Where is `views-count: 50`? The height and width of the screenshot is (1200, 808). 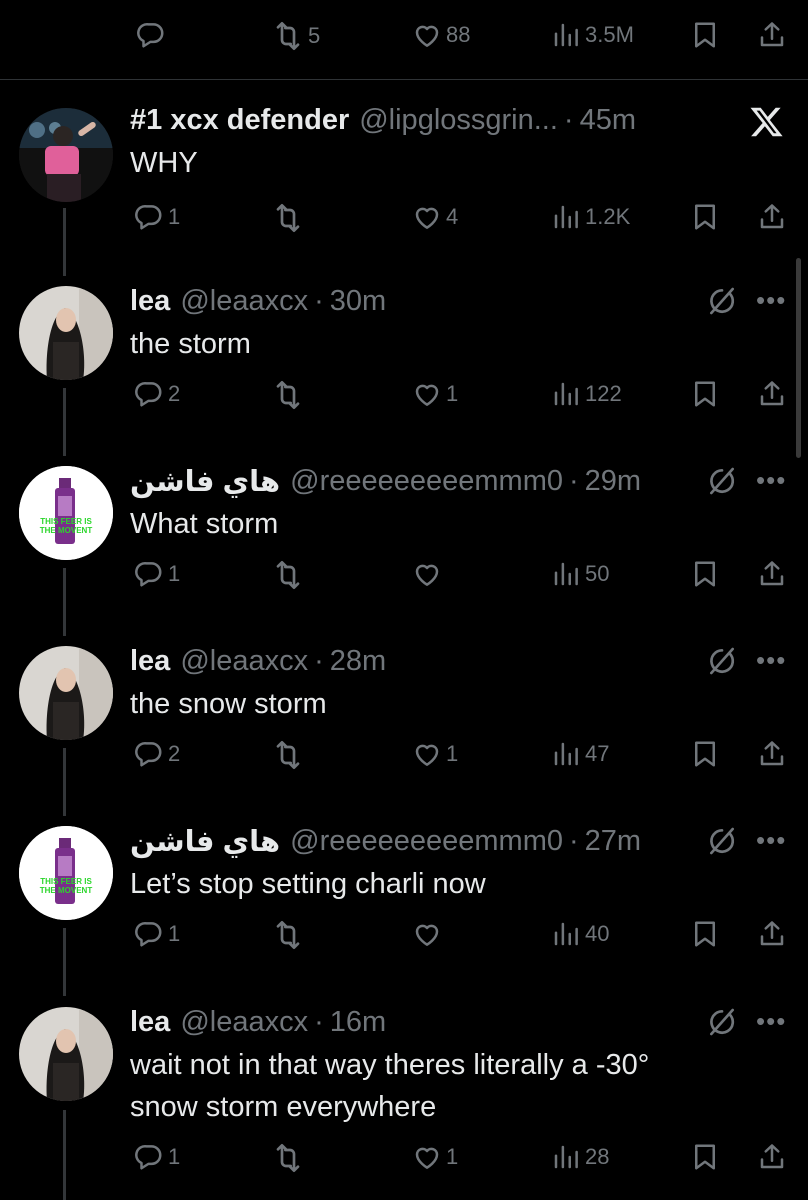
views-count: 50 is located at coordinates (597, 573).